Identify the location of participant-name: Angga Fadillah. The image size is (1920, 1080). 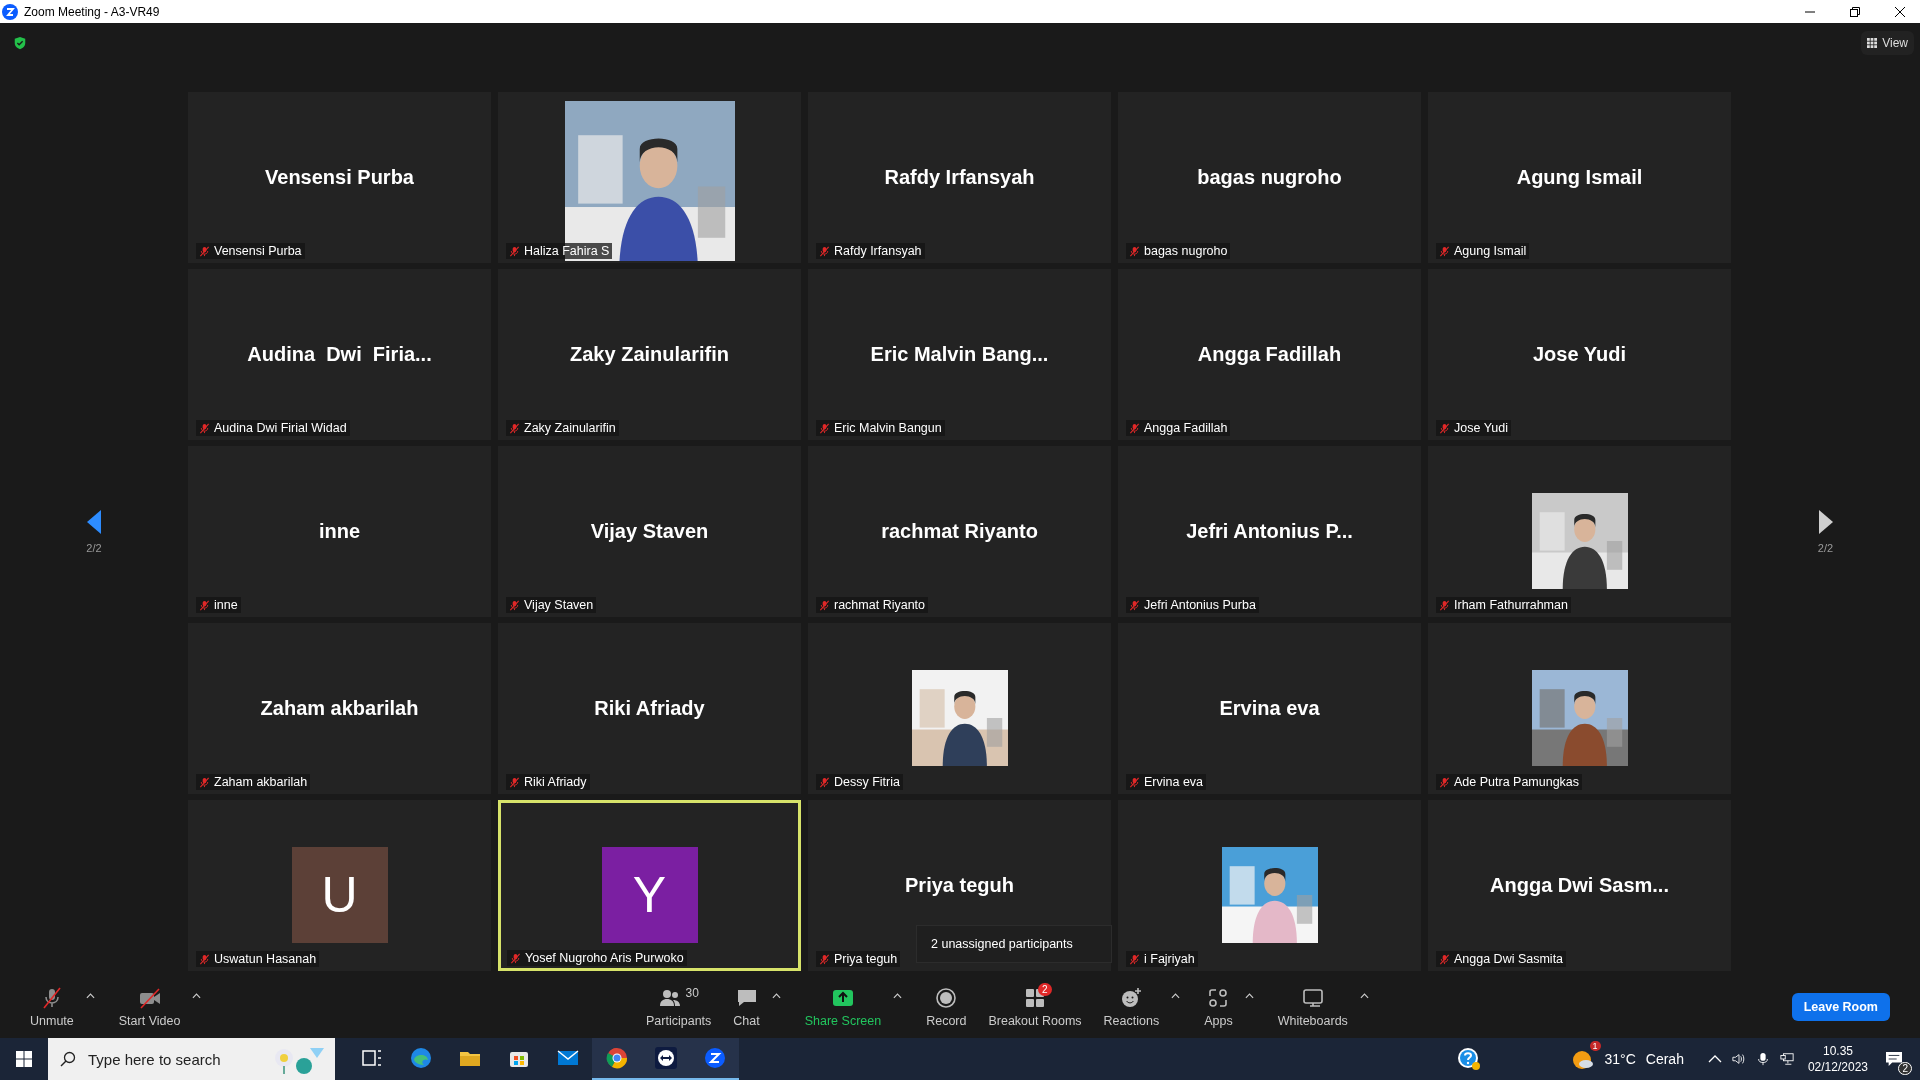
(1269, 354).